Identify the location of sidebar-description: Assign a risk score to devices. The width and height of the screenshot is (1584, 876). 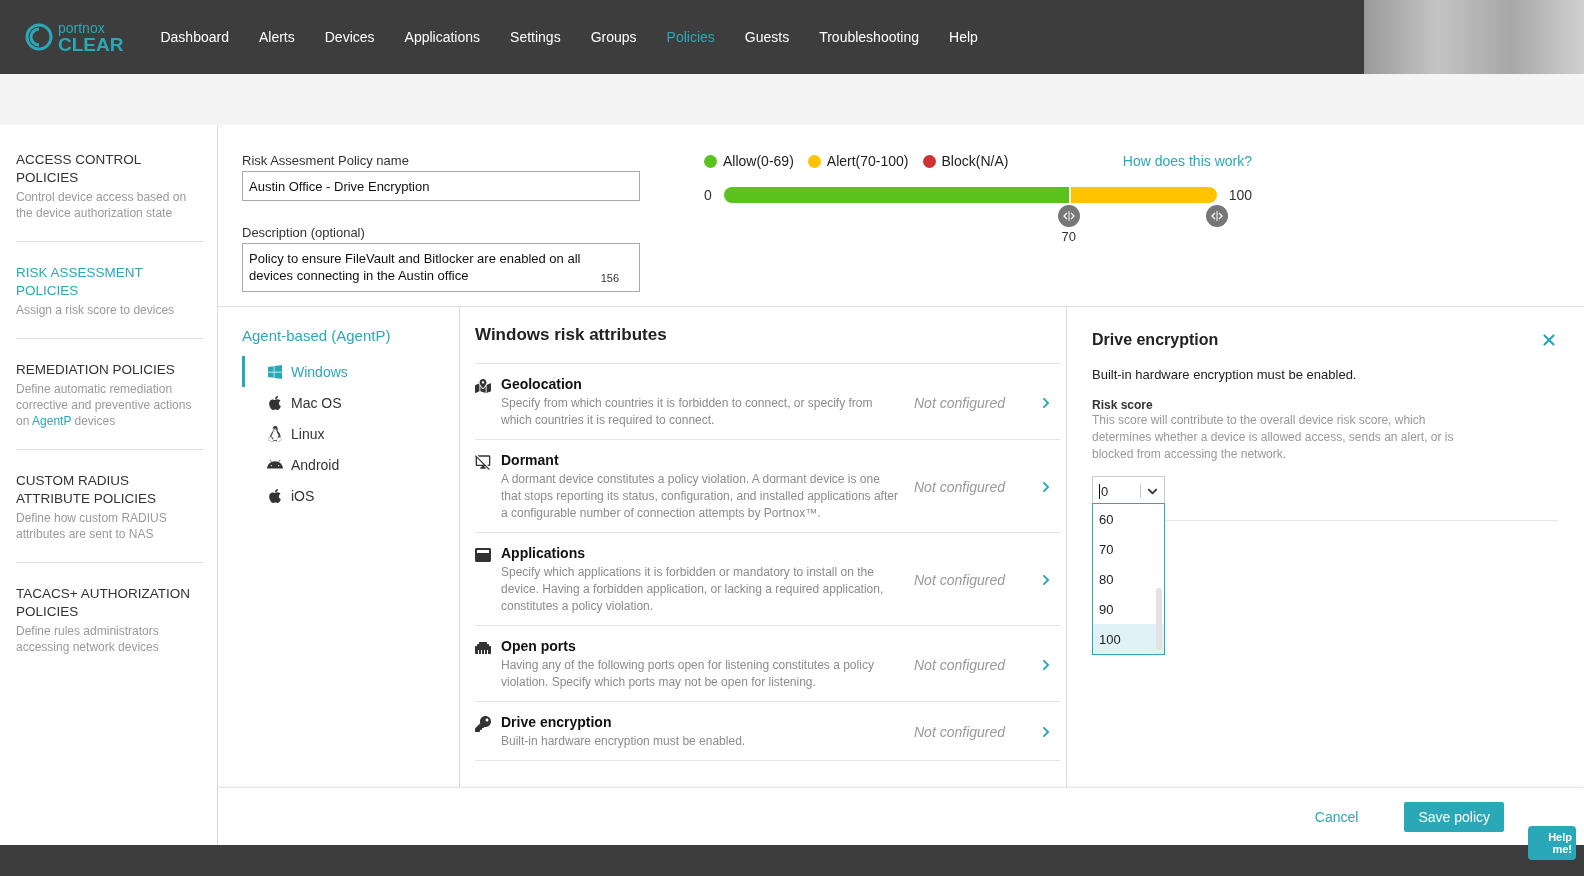
(96, 310).